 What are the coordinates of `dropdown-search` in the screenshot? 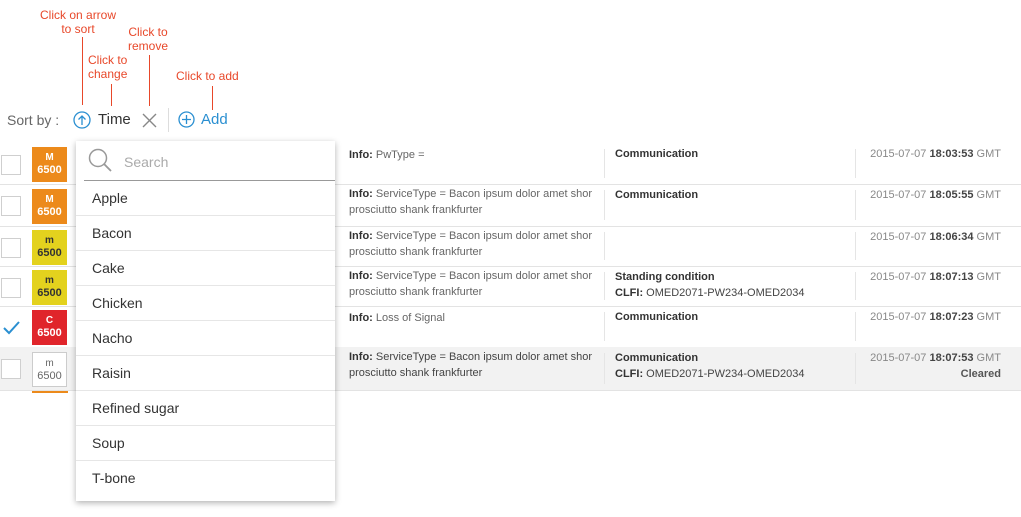 It's located at (205, 161).